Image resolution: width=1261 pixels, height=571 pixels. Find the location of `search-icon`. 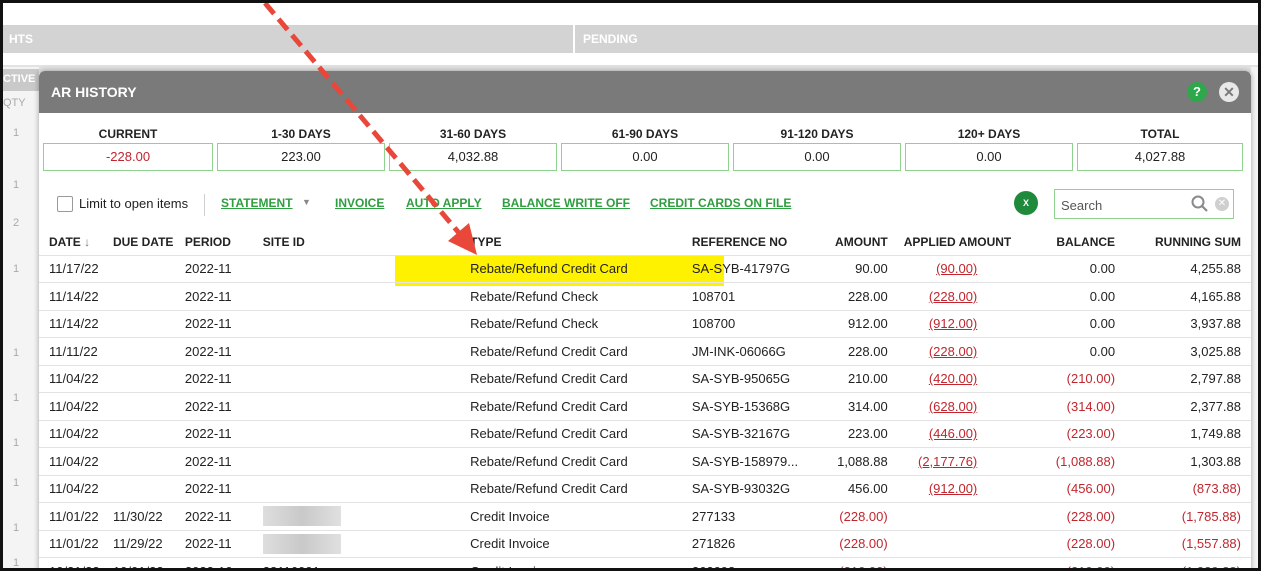

search-icon is located at coordinates (1200, 204).